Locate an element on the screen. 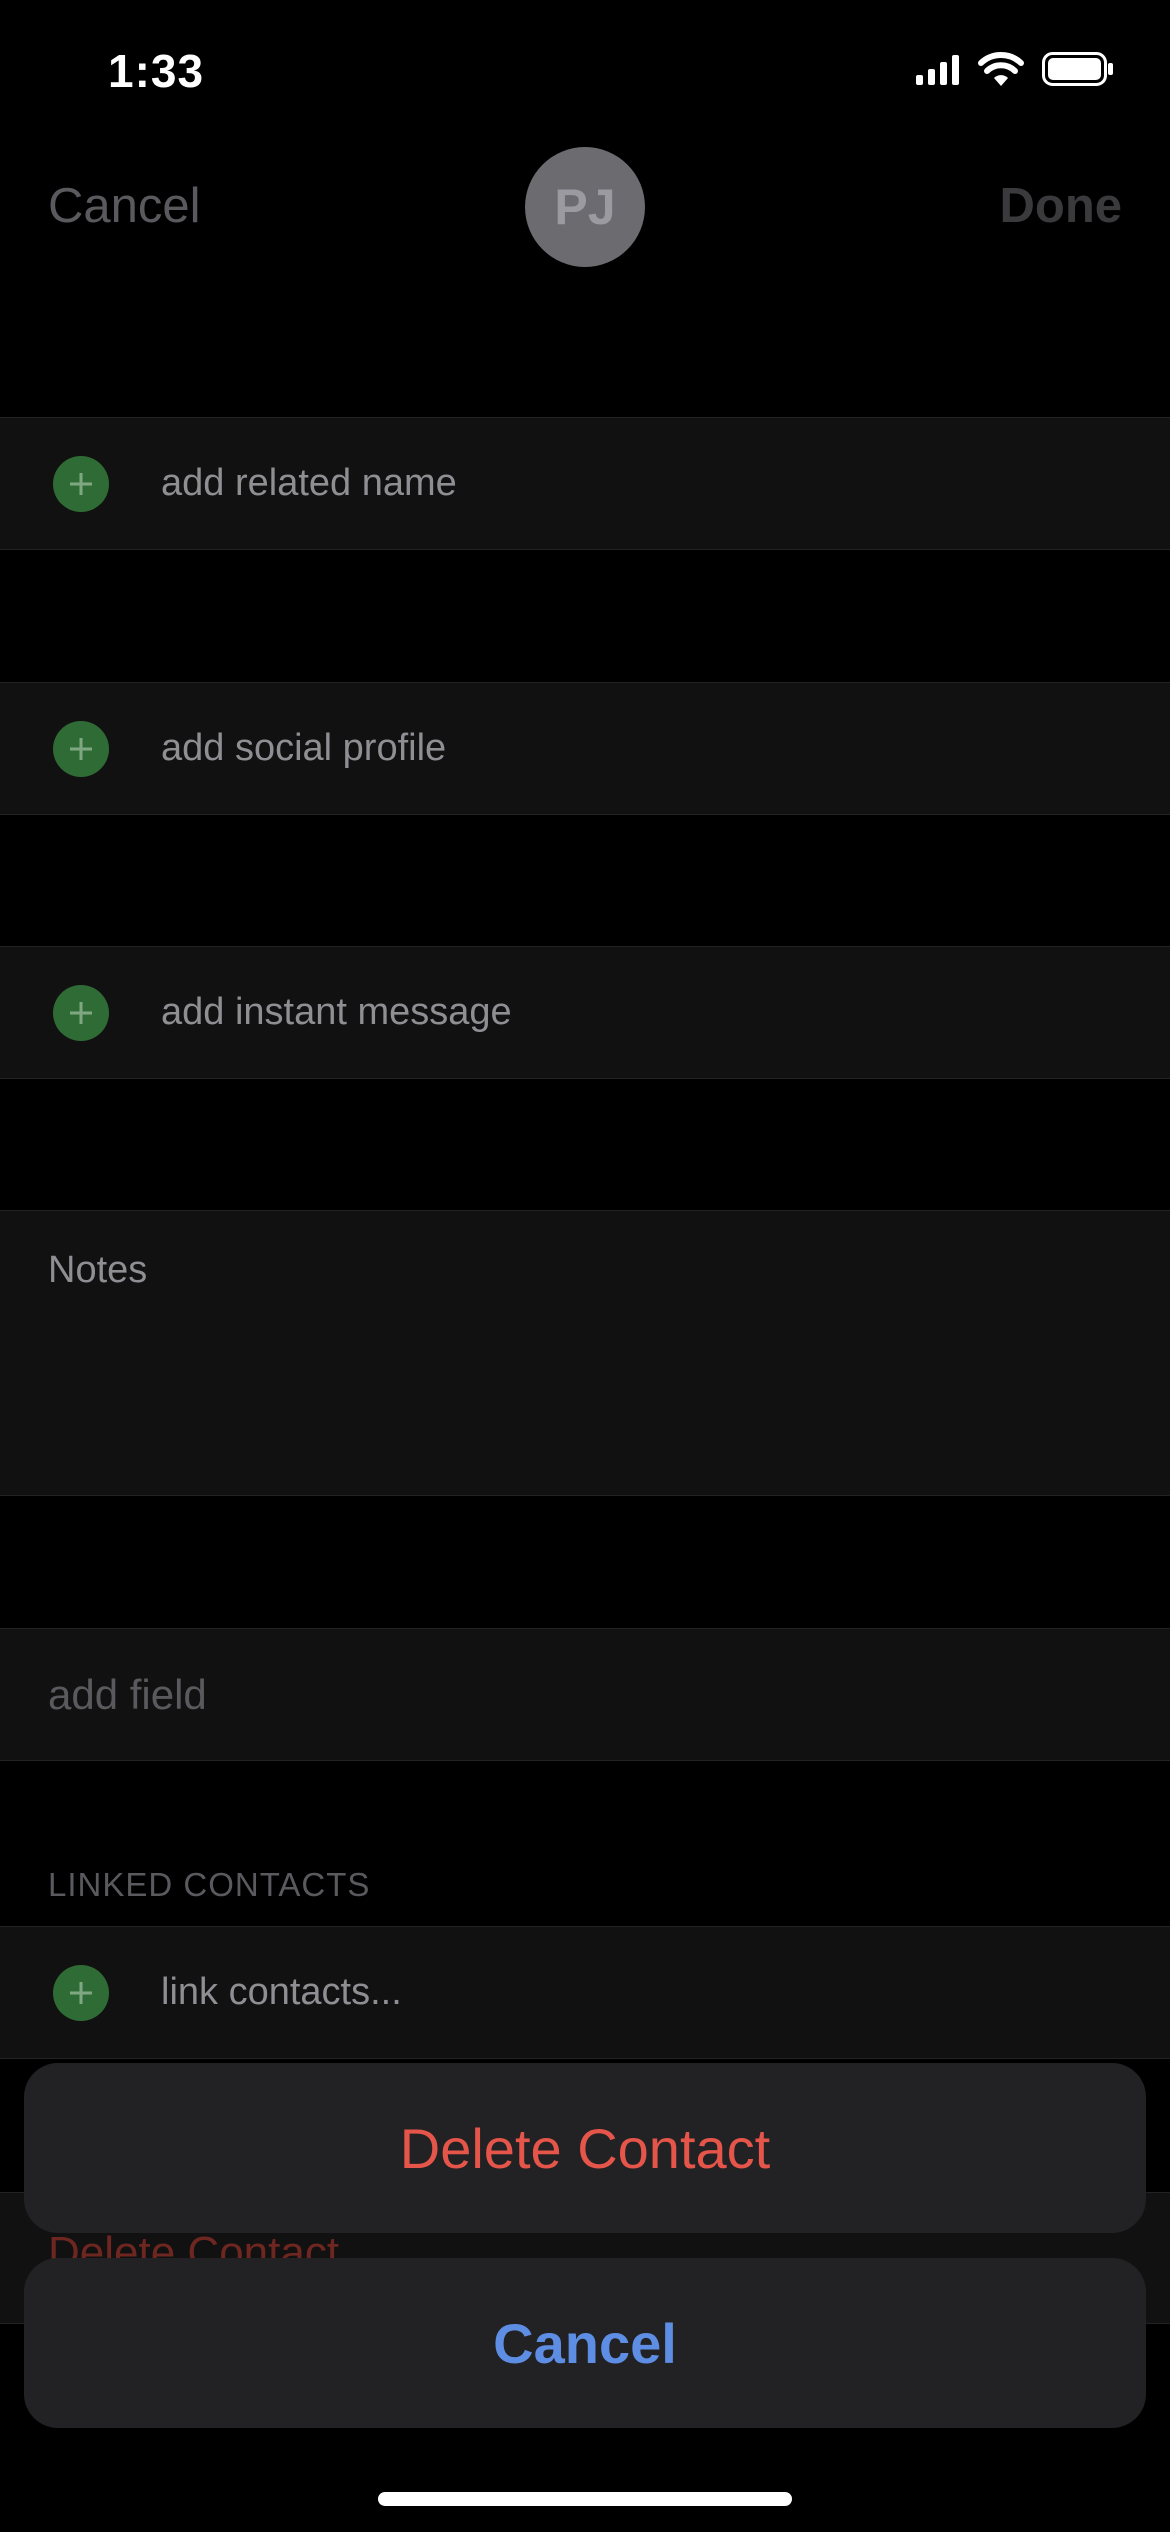 The width and height of the screenshot is (1170, 2532). add-related-name-row: add related name is located at coordinates (585, 483).